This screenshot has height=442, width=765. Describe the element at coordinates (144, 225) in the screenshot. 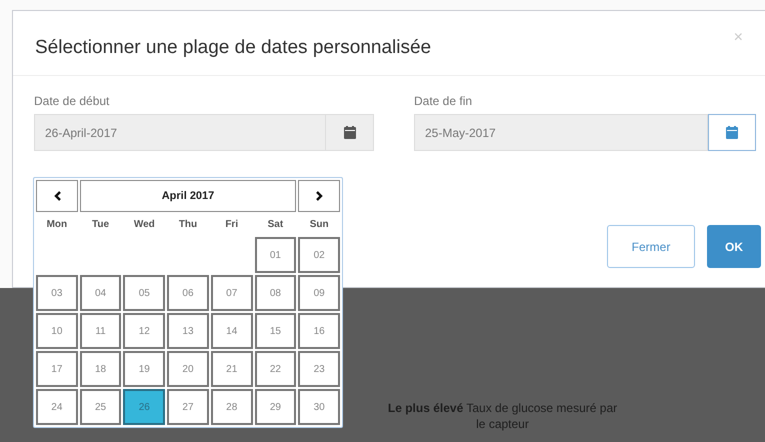

I see `weekday-label: Wed` at that location.